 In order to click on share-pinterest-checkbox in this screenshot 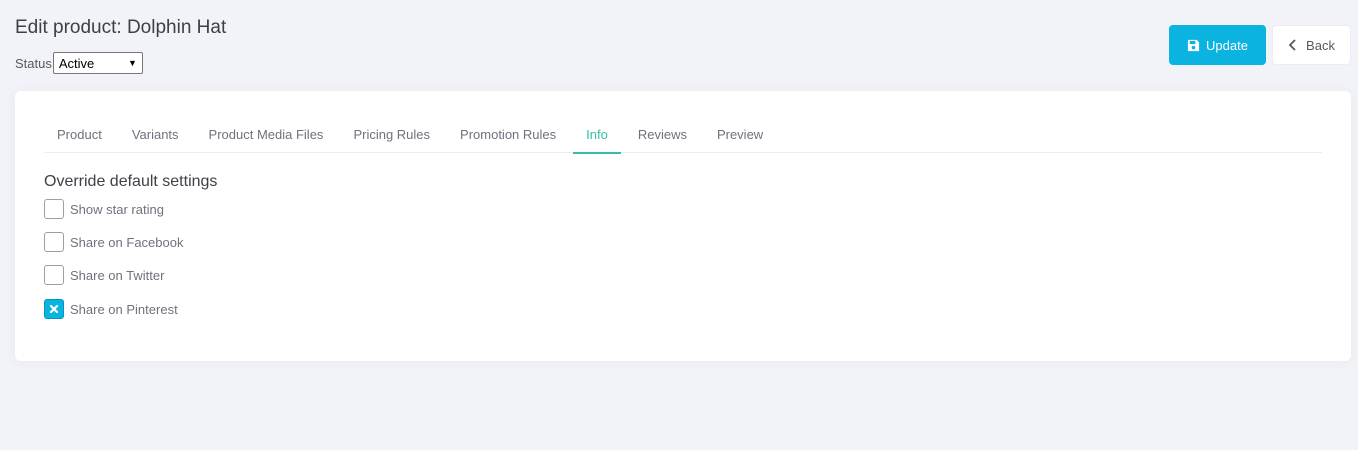, I will do `click(54, 309)`.